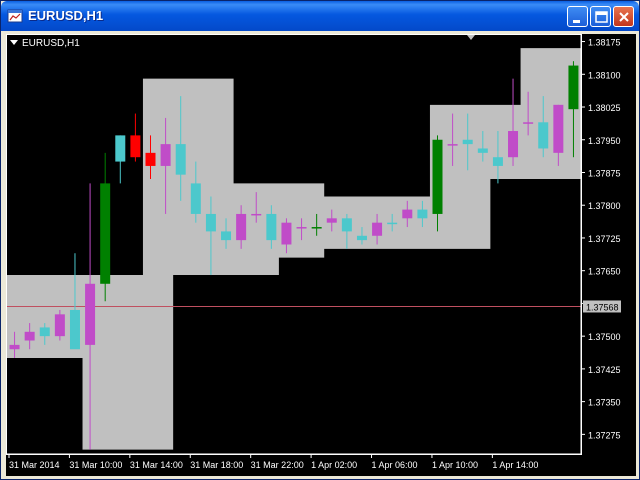 The width and height of the screenshot is (640, 480). What do you see at coordinates (395, 465) in the screenshot?
I see `time-tick-label: 1 Apr 06:00` at bounding box center [395, 465].